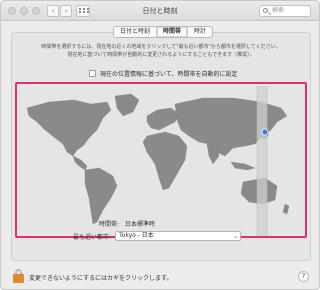 The image size is (320, 290). I want to click on selected-timezone-band, so click(262, 161).